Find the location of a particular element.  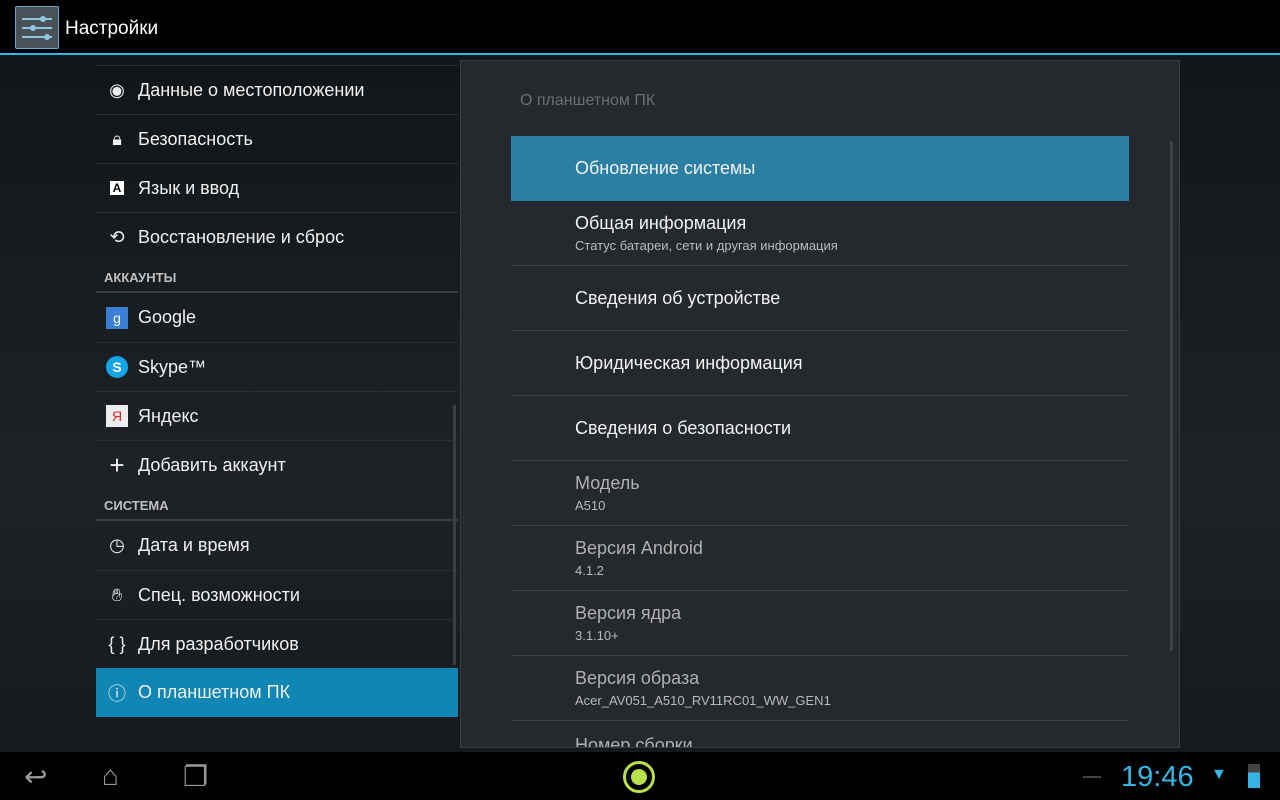

back-icon: ↩ is located at coordinates (35, 776).